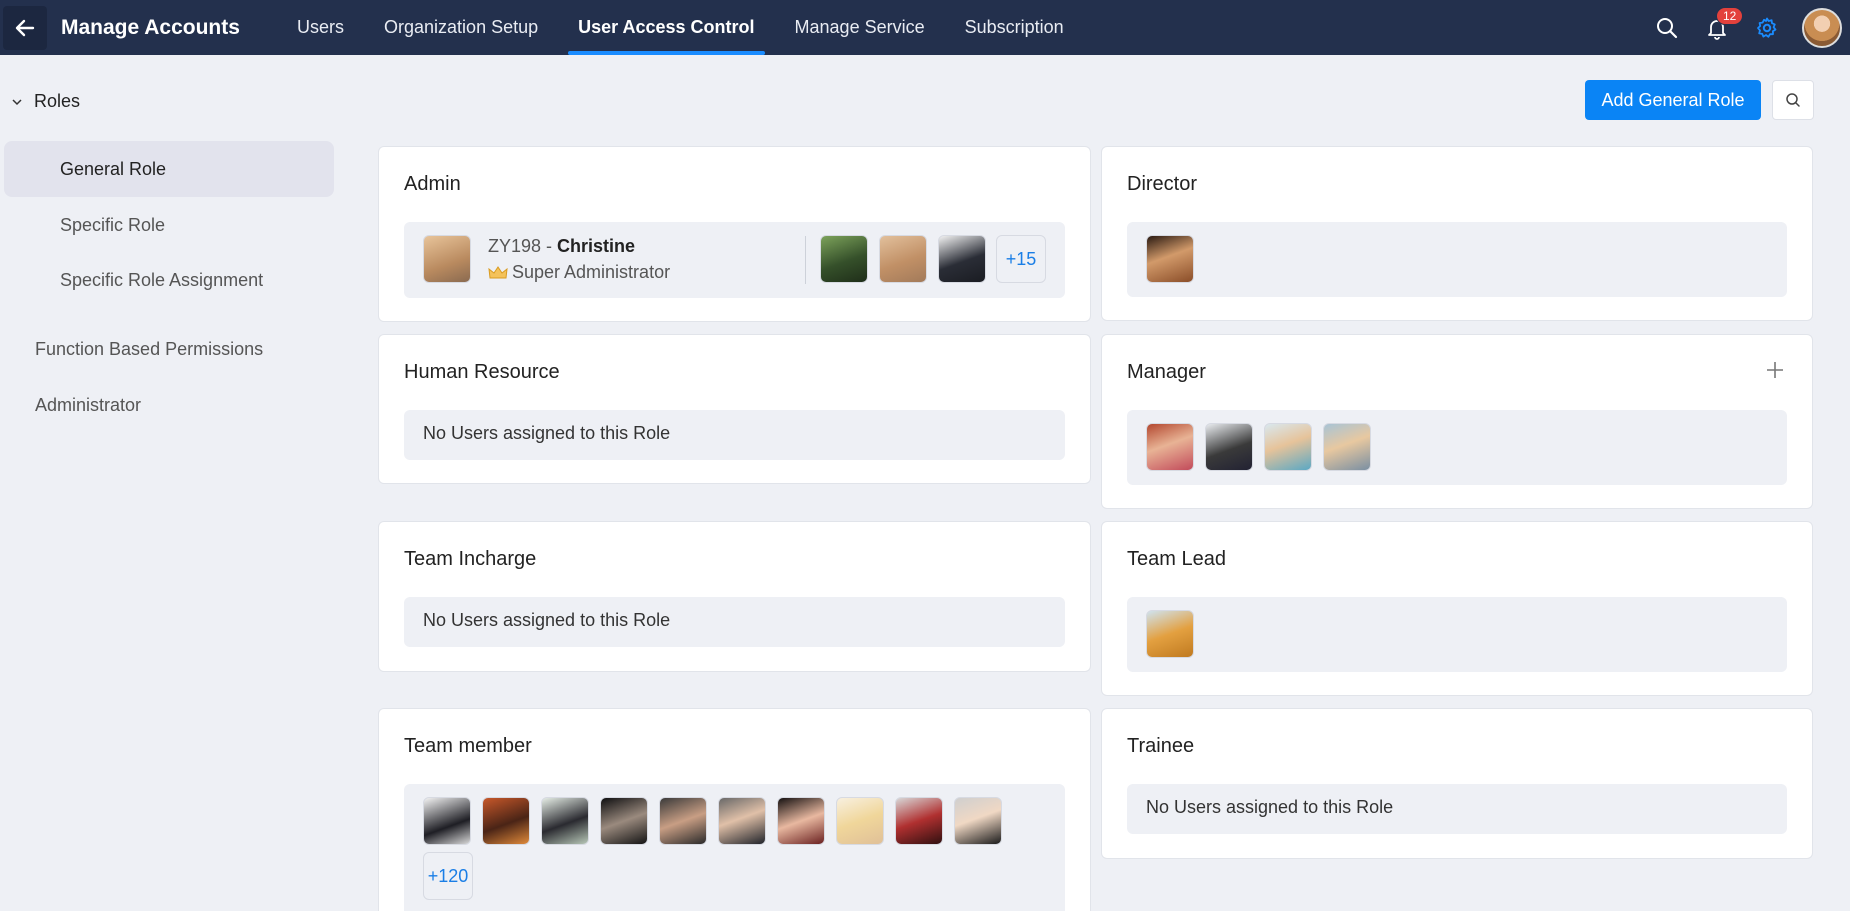  Describe the element at coordinates (149, 349) in the screenshot. I see `sidebar-item-function-based-permissions: Function Based Permissions` at that location.